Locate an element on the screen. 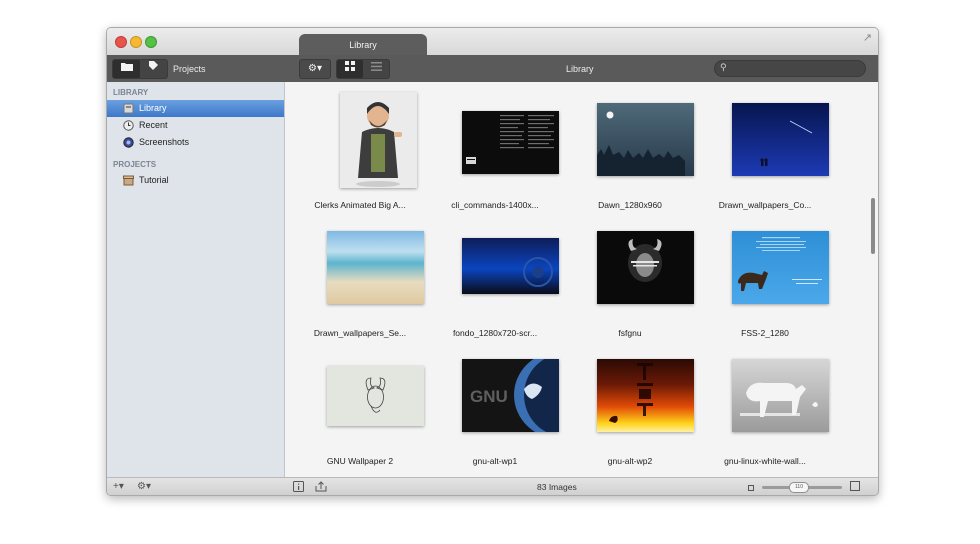 The image size is (980, 544). info-icon is located at coordinates (298, 488).